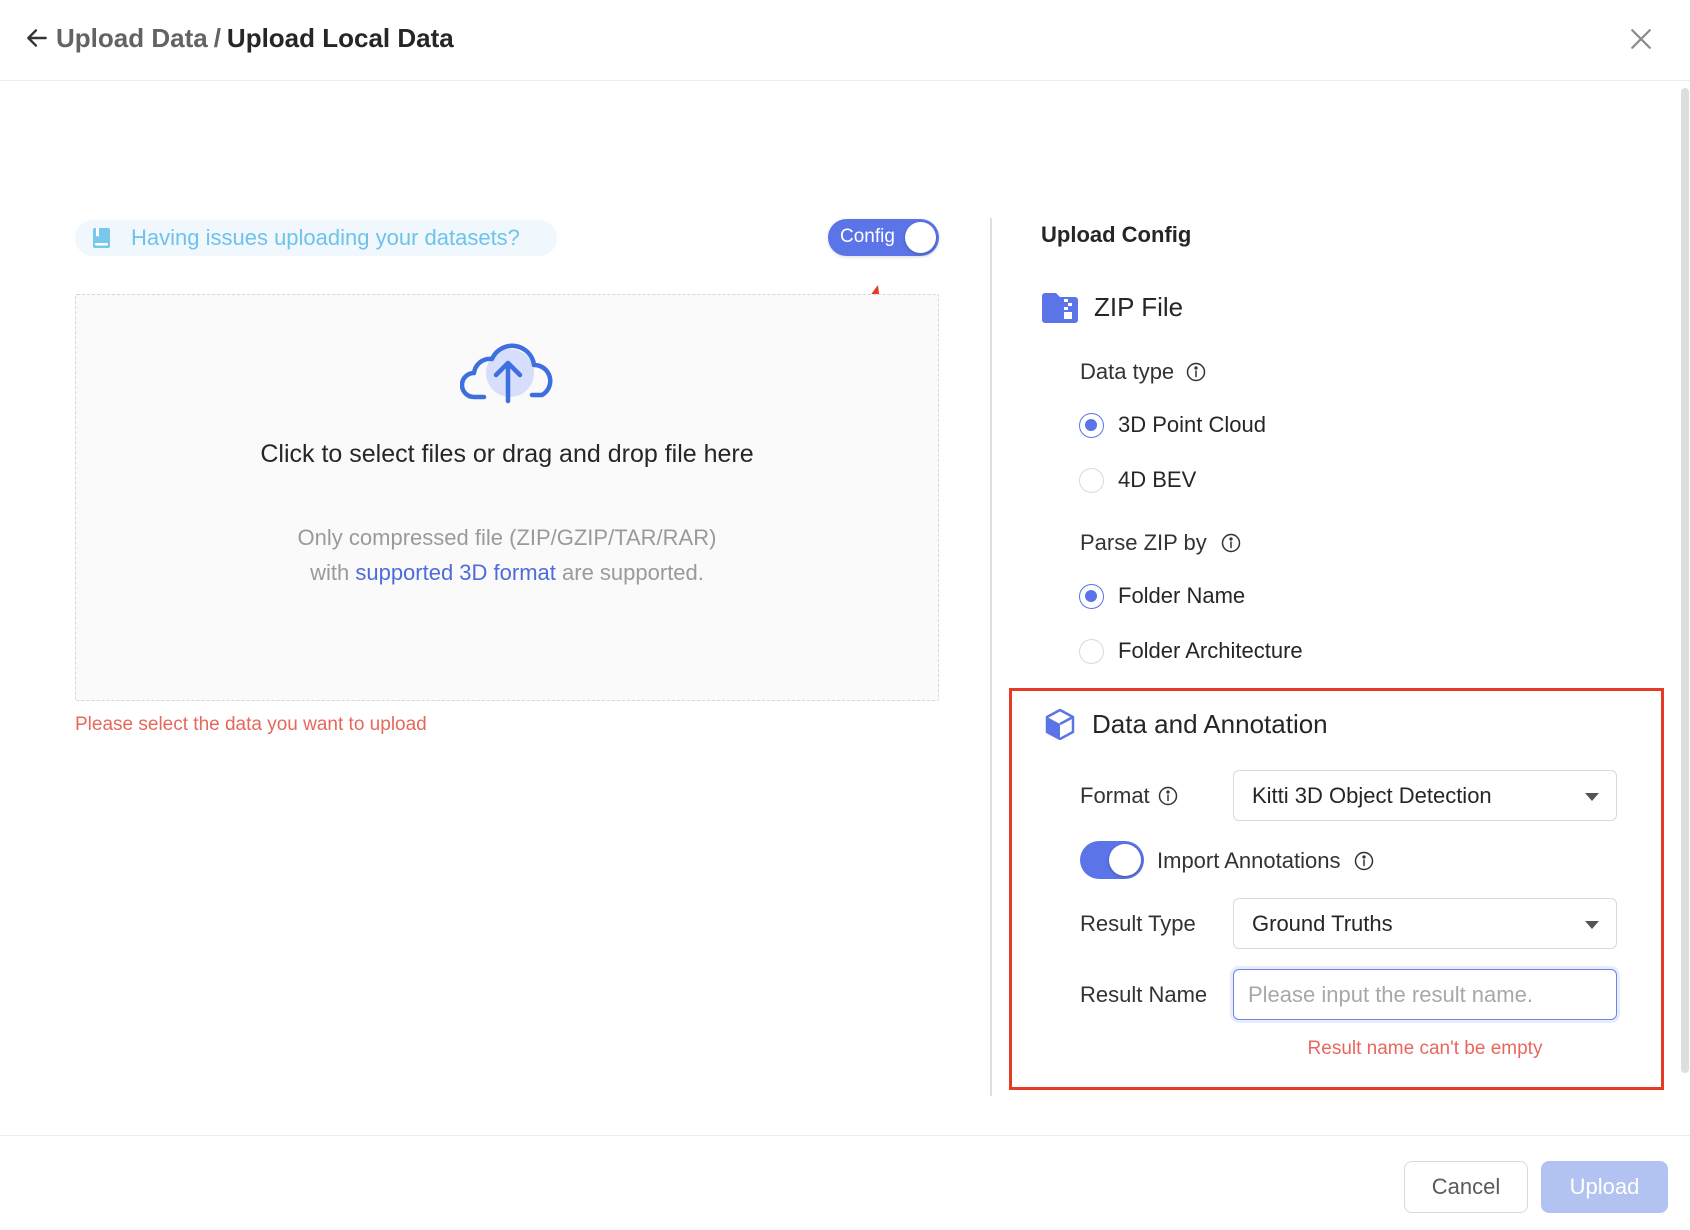 The width and height of the screenshot is (1690, 1230). What do you see at coordinates (132, 38) in the screenshot?
I see `breadcrumb-upload-data: Upload Data` at bounding box center [132, 38].